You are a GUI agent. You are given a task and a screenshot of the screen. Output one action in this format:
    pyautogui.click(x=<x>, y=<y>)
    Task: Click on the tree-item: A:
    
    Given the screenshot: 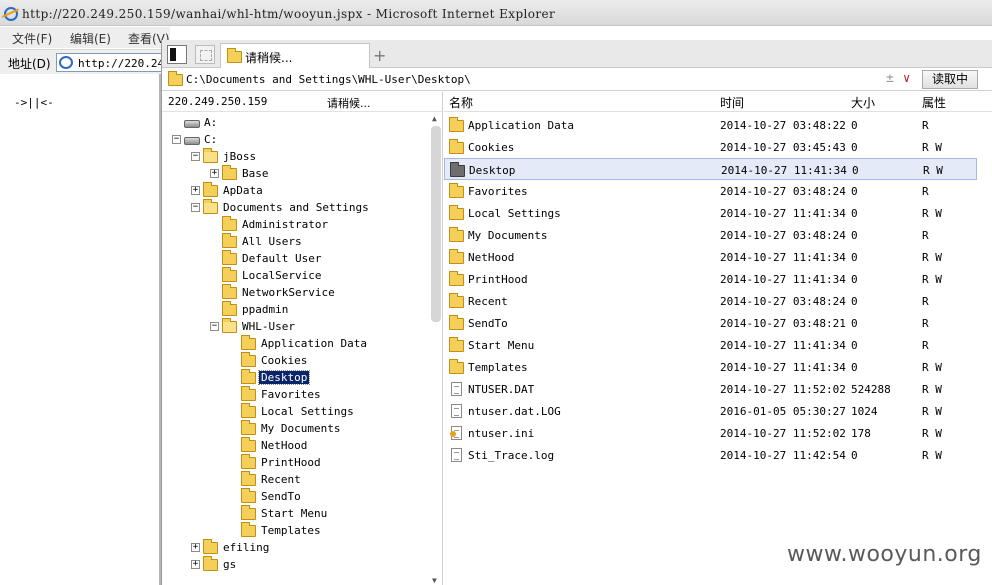 What is the action you would take?
    pyautogui.click(x=296, y=123)
    